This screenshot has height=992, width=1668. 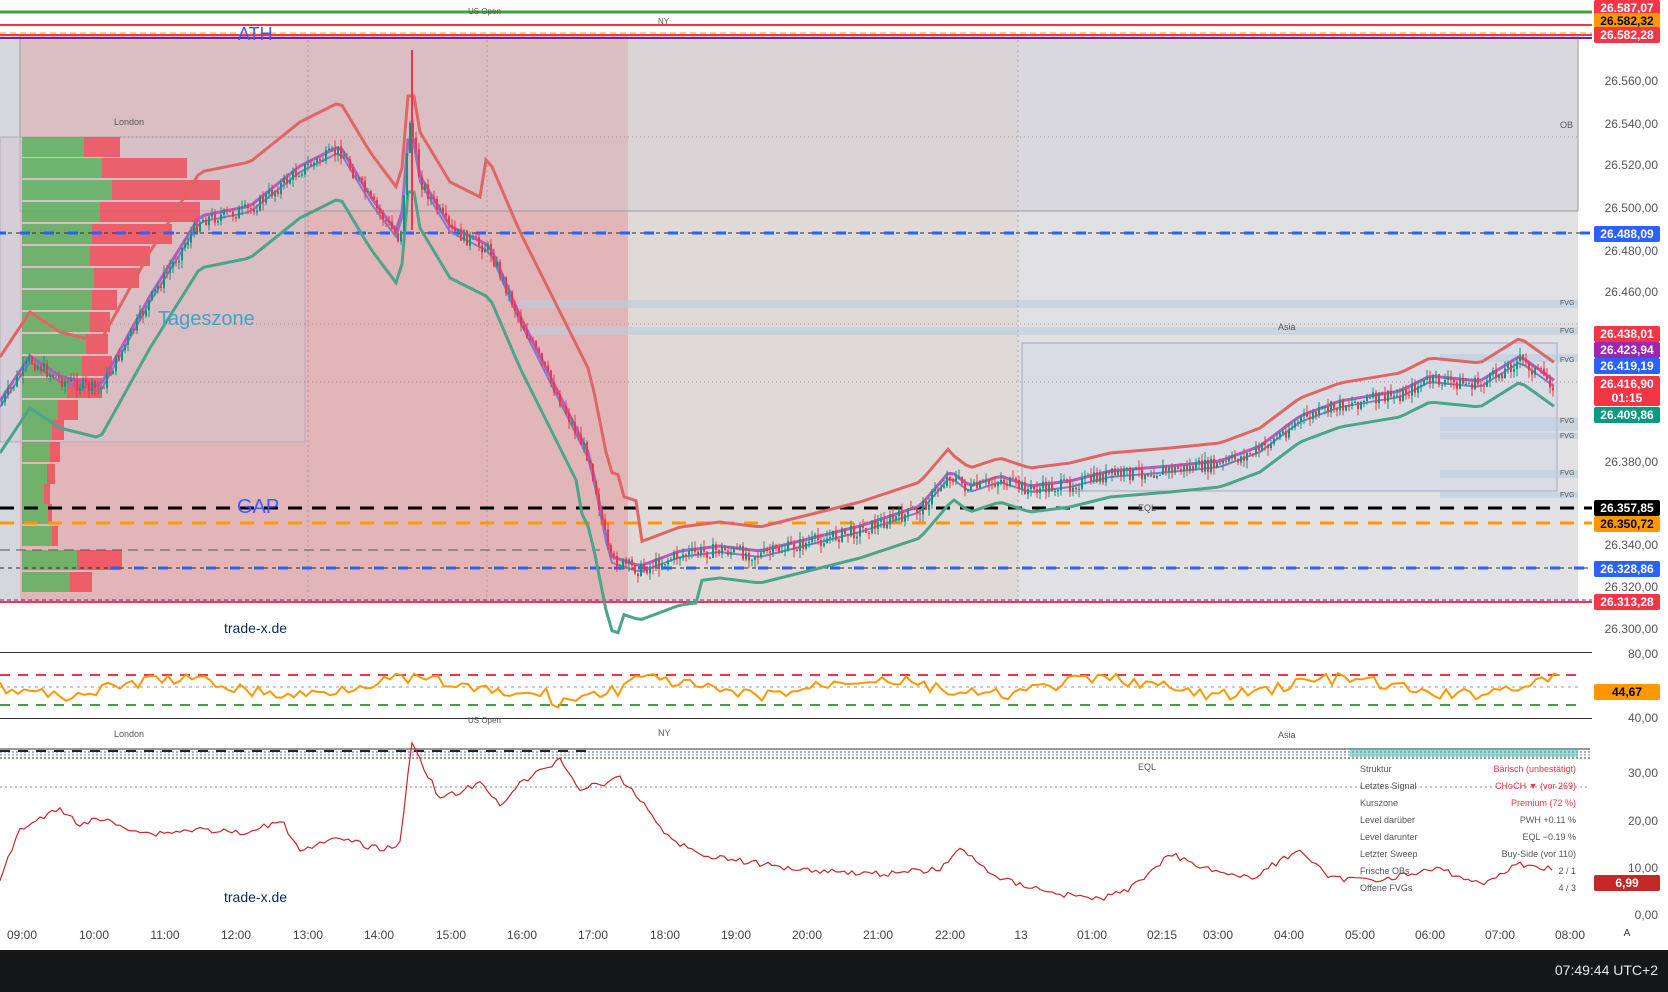 I want to click on auto-scale-button: A, so click(x=1627, y=934).